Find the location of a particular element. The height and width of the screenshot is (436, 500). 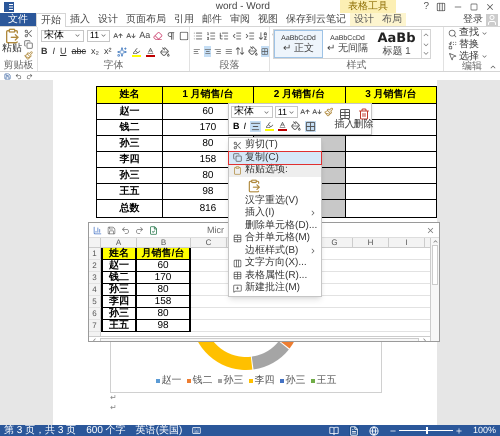

sheet-cell: 170 is located at coordinates (164, 278).